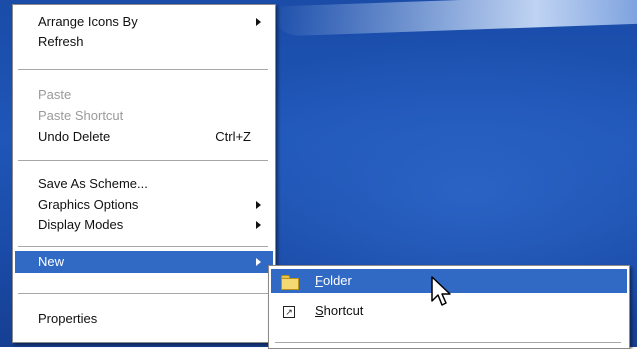 This screenshot has height=349, width=637. Describe the element at coordinates (55, 94) in the screenshot. I see `menu-item-label: Paste` at that location.